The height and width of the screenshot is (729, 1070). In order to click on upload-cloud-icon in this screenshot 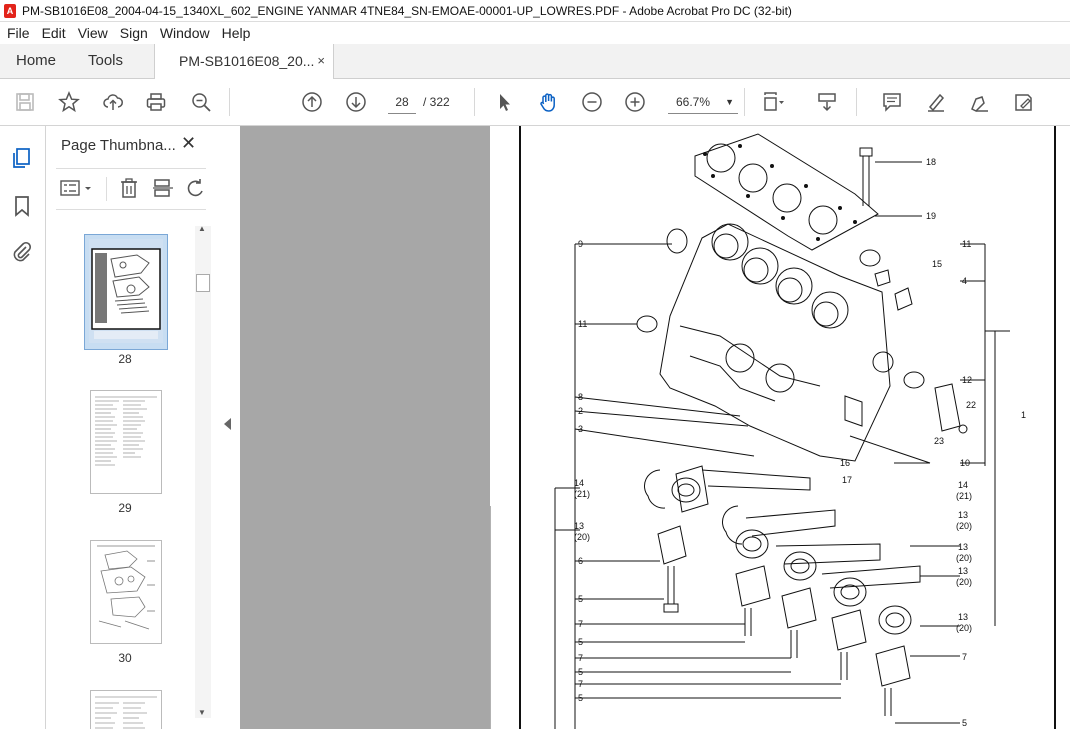, I will do `click(113, 102)`.